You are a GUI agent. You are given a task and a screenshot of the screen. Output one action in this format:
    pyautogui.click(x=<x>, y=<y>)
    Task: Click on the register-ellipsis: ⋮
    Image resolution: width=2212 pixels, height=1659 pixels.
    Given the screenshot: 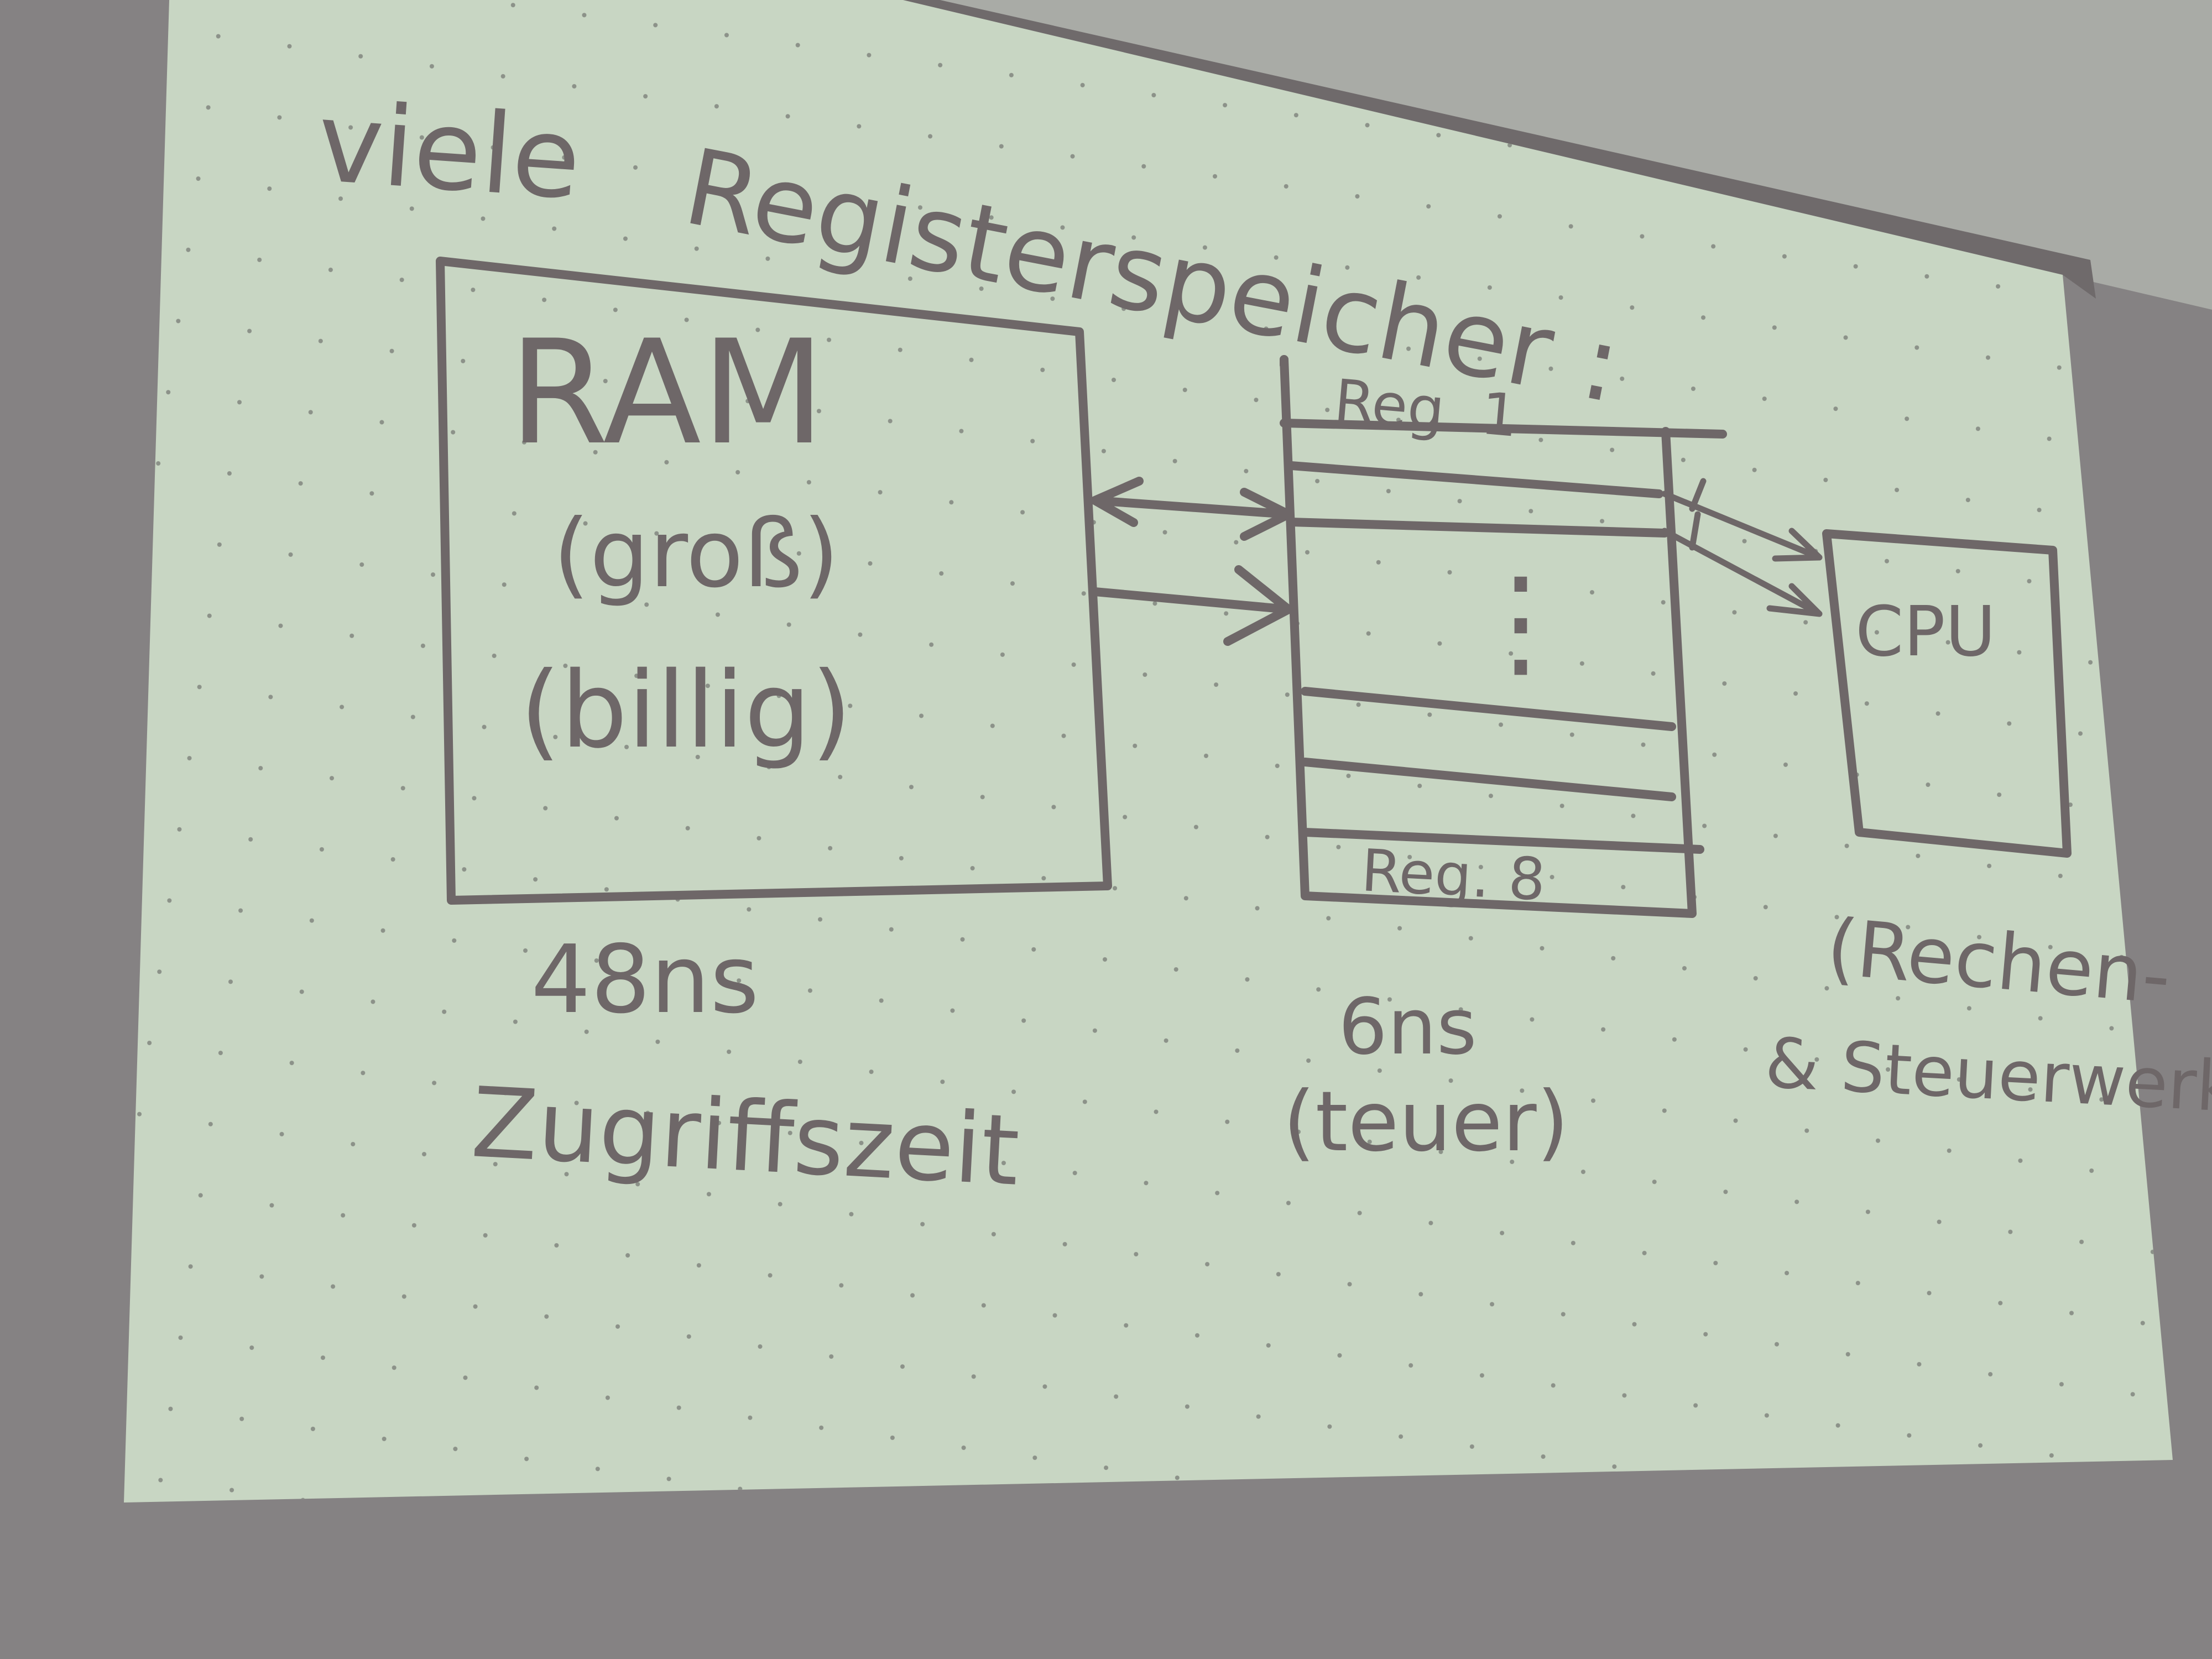 What is the action you would take?
    pyautogui.click(x=1521, y=622)
    